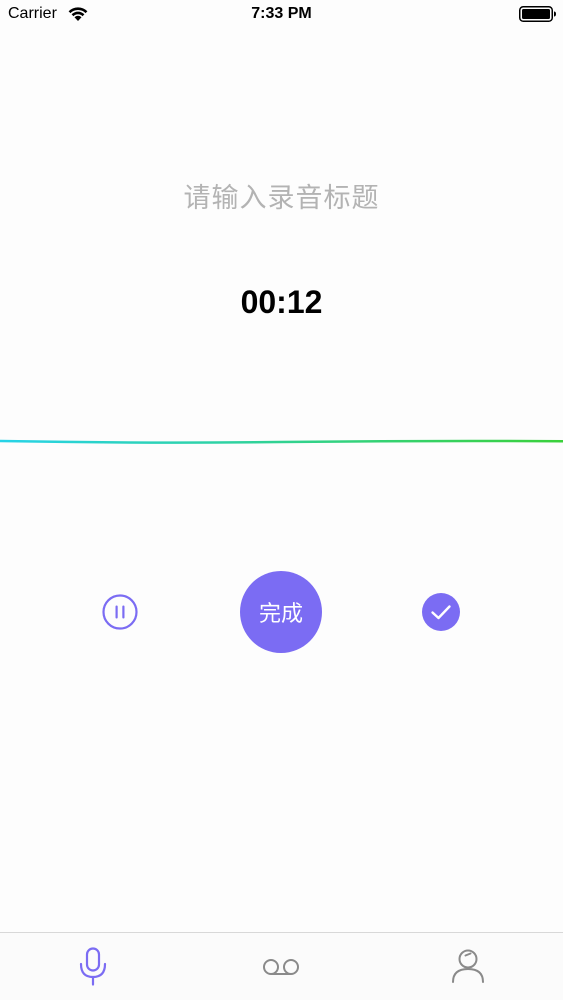 This screenshot has height=1000, width=563. I want to click on recording-title-input: 请输入录音标题, so click(281, 195).